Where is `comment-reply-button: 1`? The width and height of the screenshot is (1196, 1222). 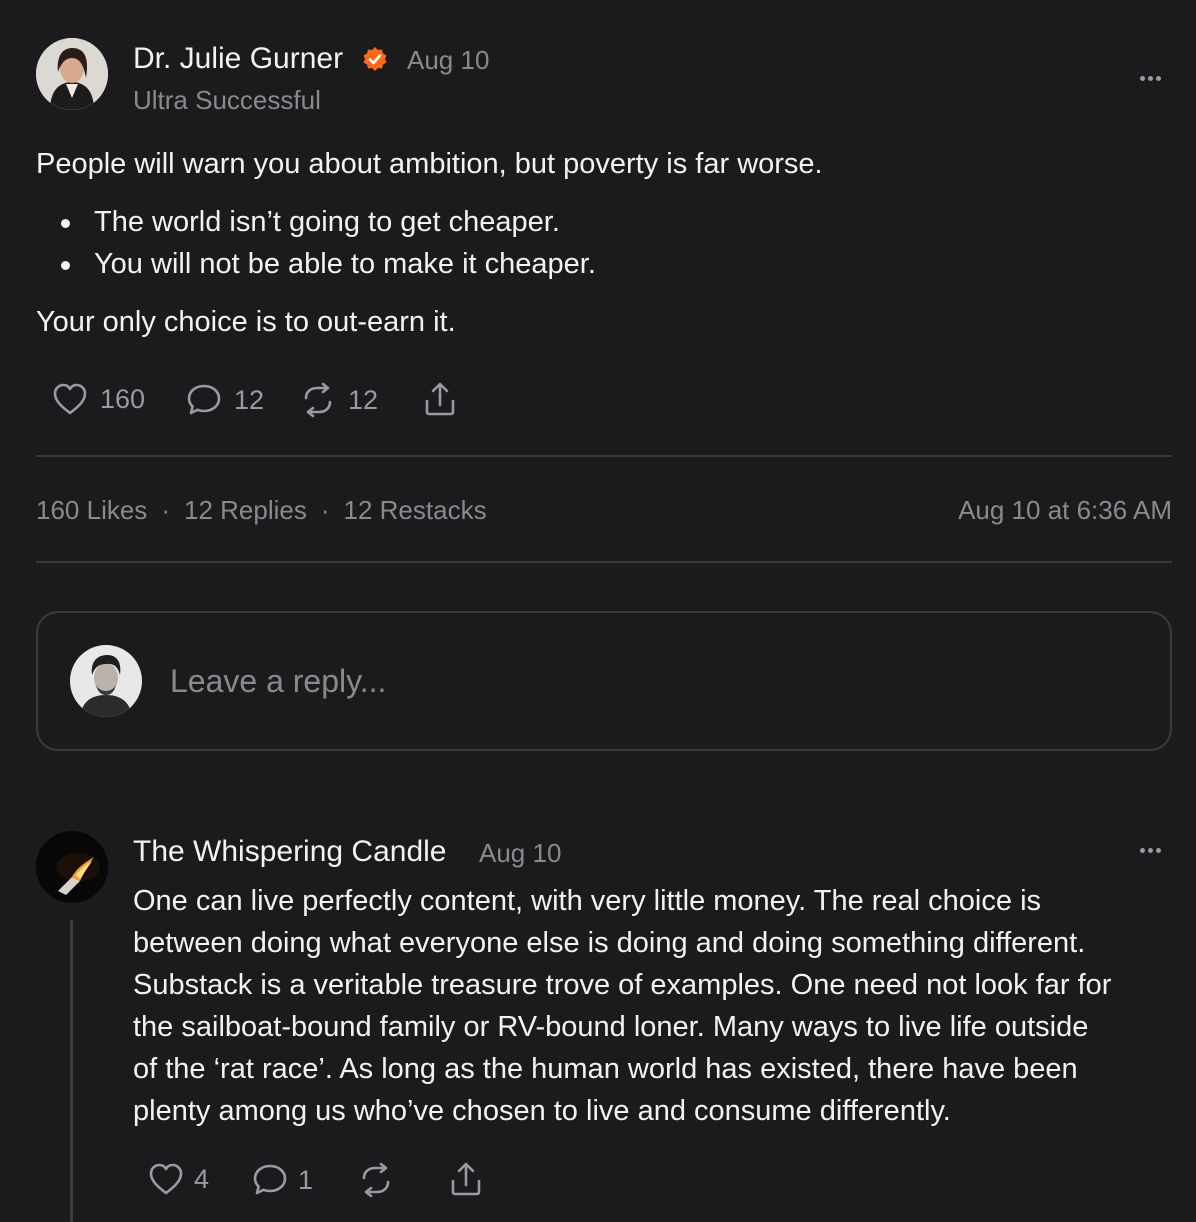 comment-reply-button: 1 is located at coordinates (282, 1180).